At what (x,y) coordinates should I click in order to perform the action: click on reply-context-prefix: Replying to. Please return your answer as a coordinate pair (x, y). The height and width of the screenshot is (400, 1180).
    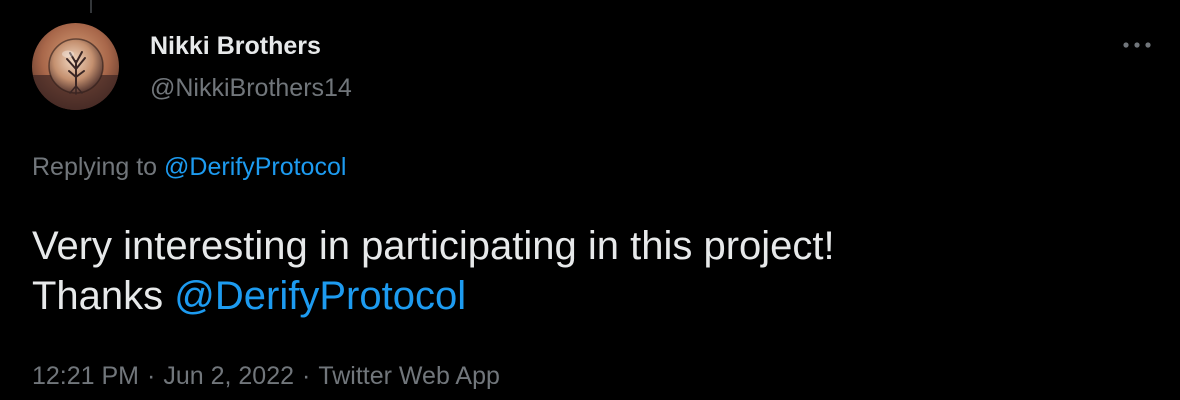
    Looking at the image, I should click on (95, 167).